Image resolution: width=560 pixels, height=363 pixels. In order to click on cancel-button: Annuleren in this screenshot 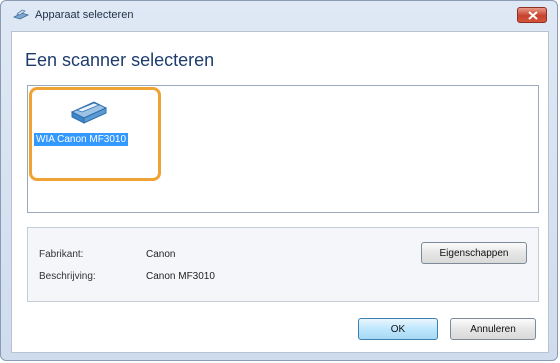, I will do `click(493, 329)`.